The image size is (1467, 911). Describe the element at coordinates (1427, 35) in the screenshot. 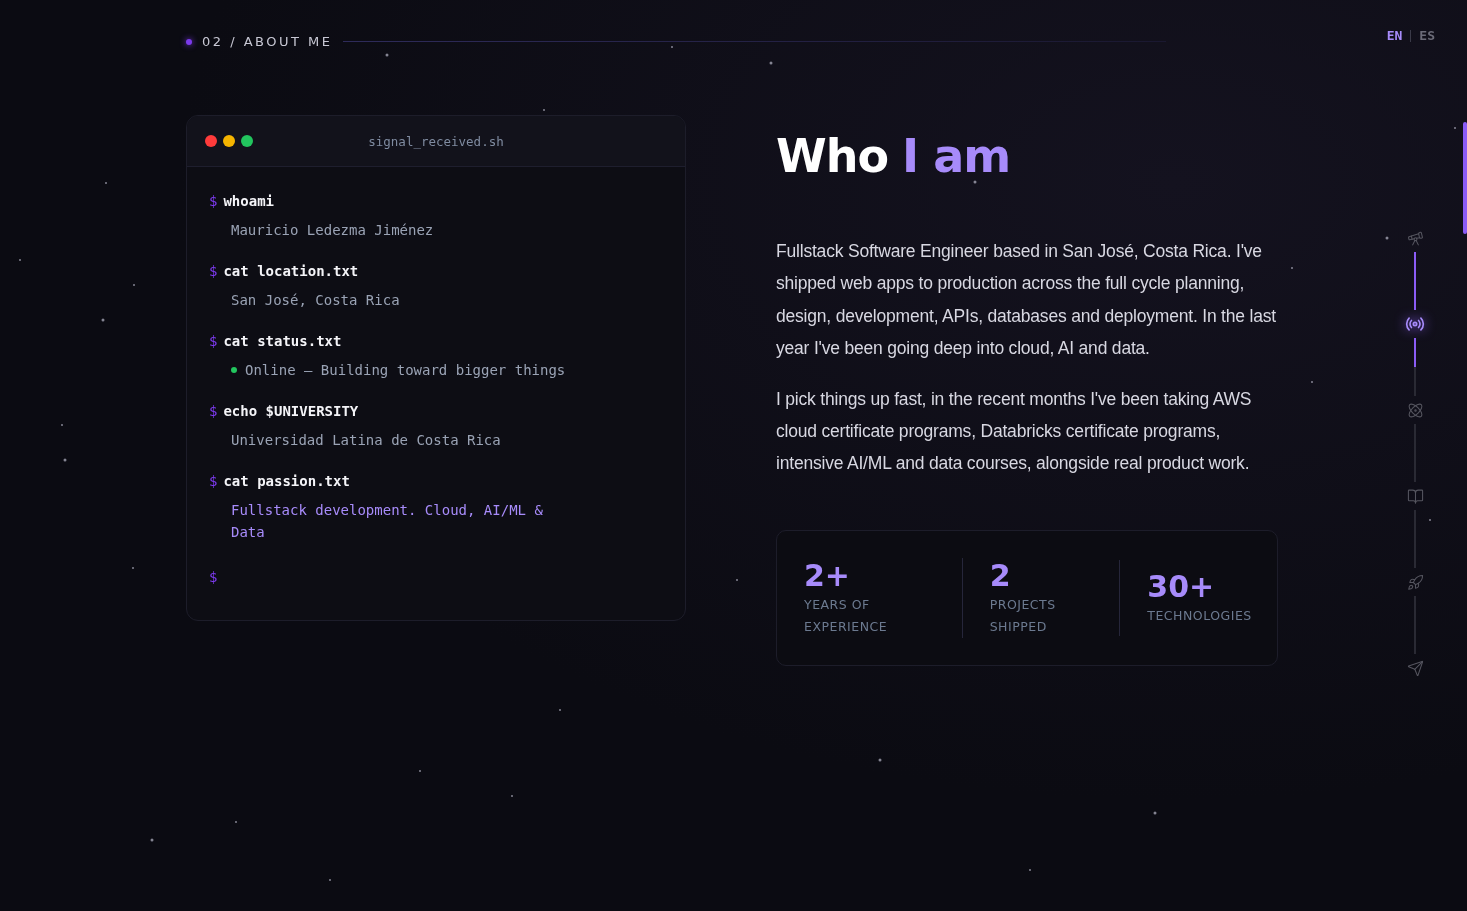

I see `language-toggle: ES` at that location.